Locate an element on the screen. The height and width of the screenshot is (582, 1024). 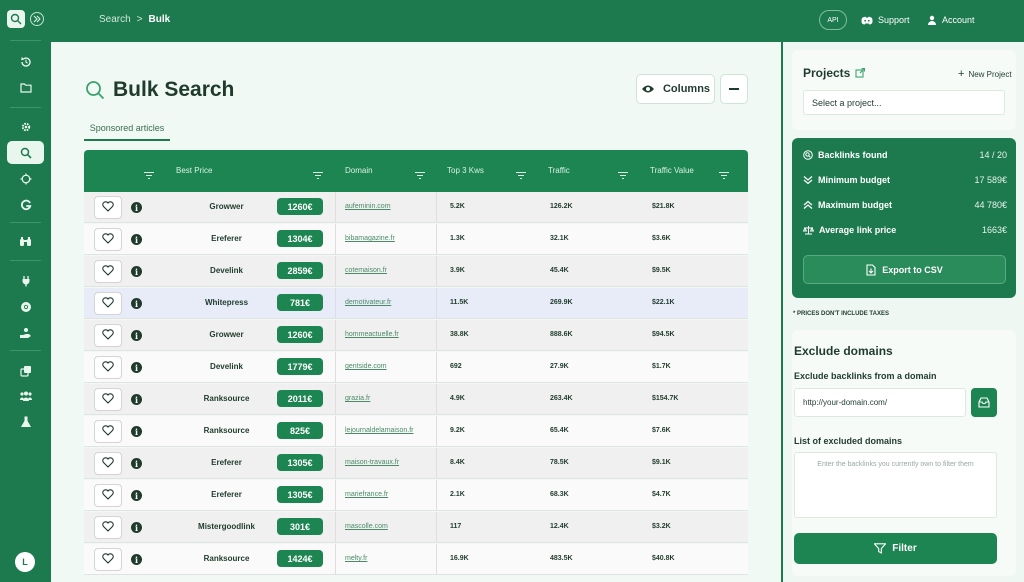
best-price-badge: 1779€ is located at coordinates (300, 366).